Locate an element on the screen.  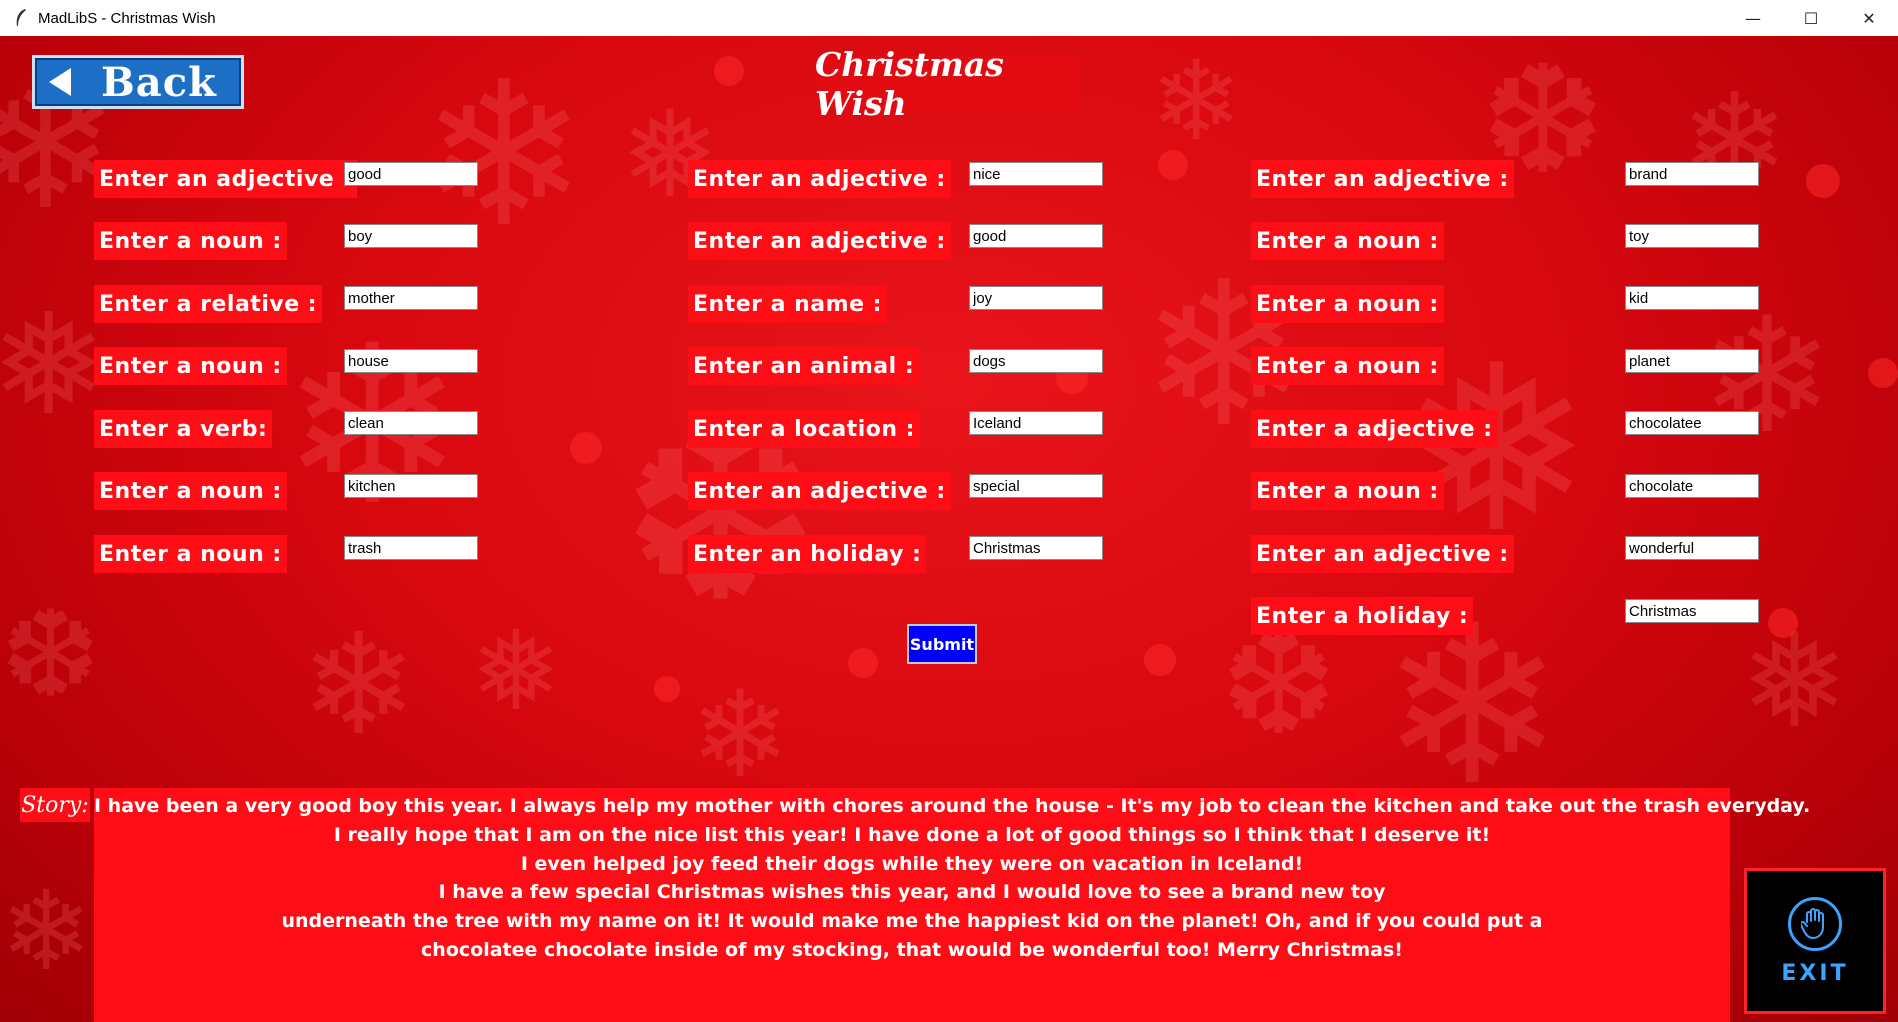
field-label: Enter a verb: is located at coordinates (183, 429).